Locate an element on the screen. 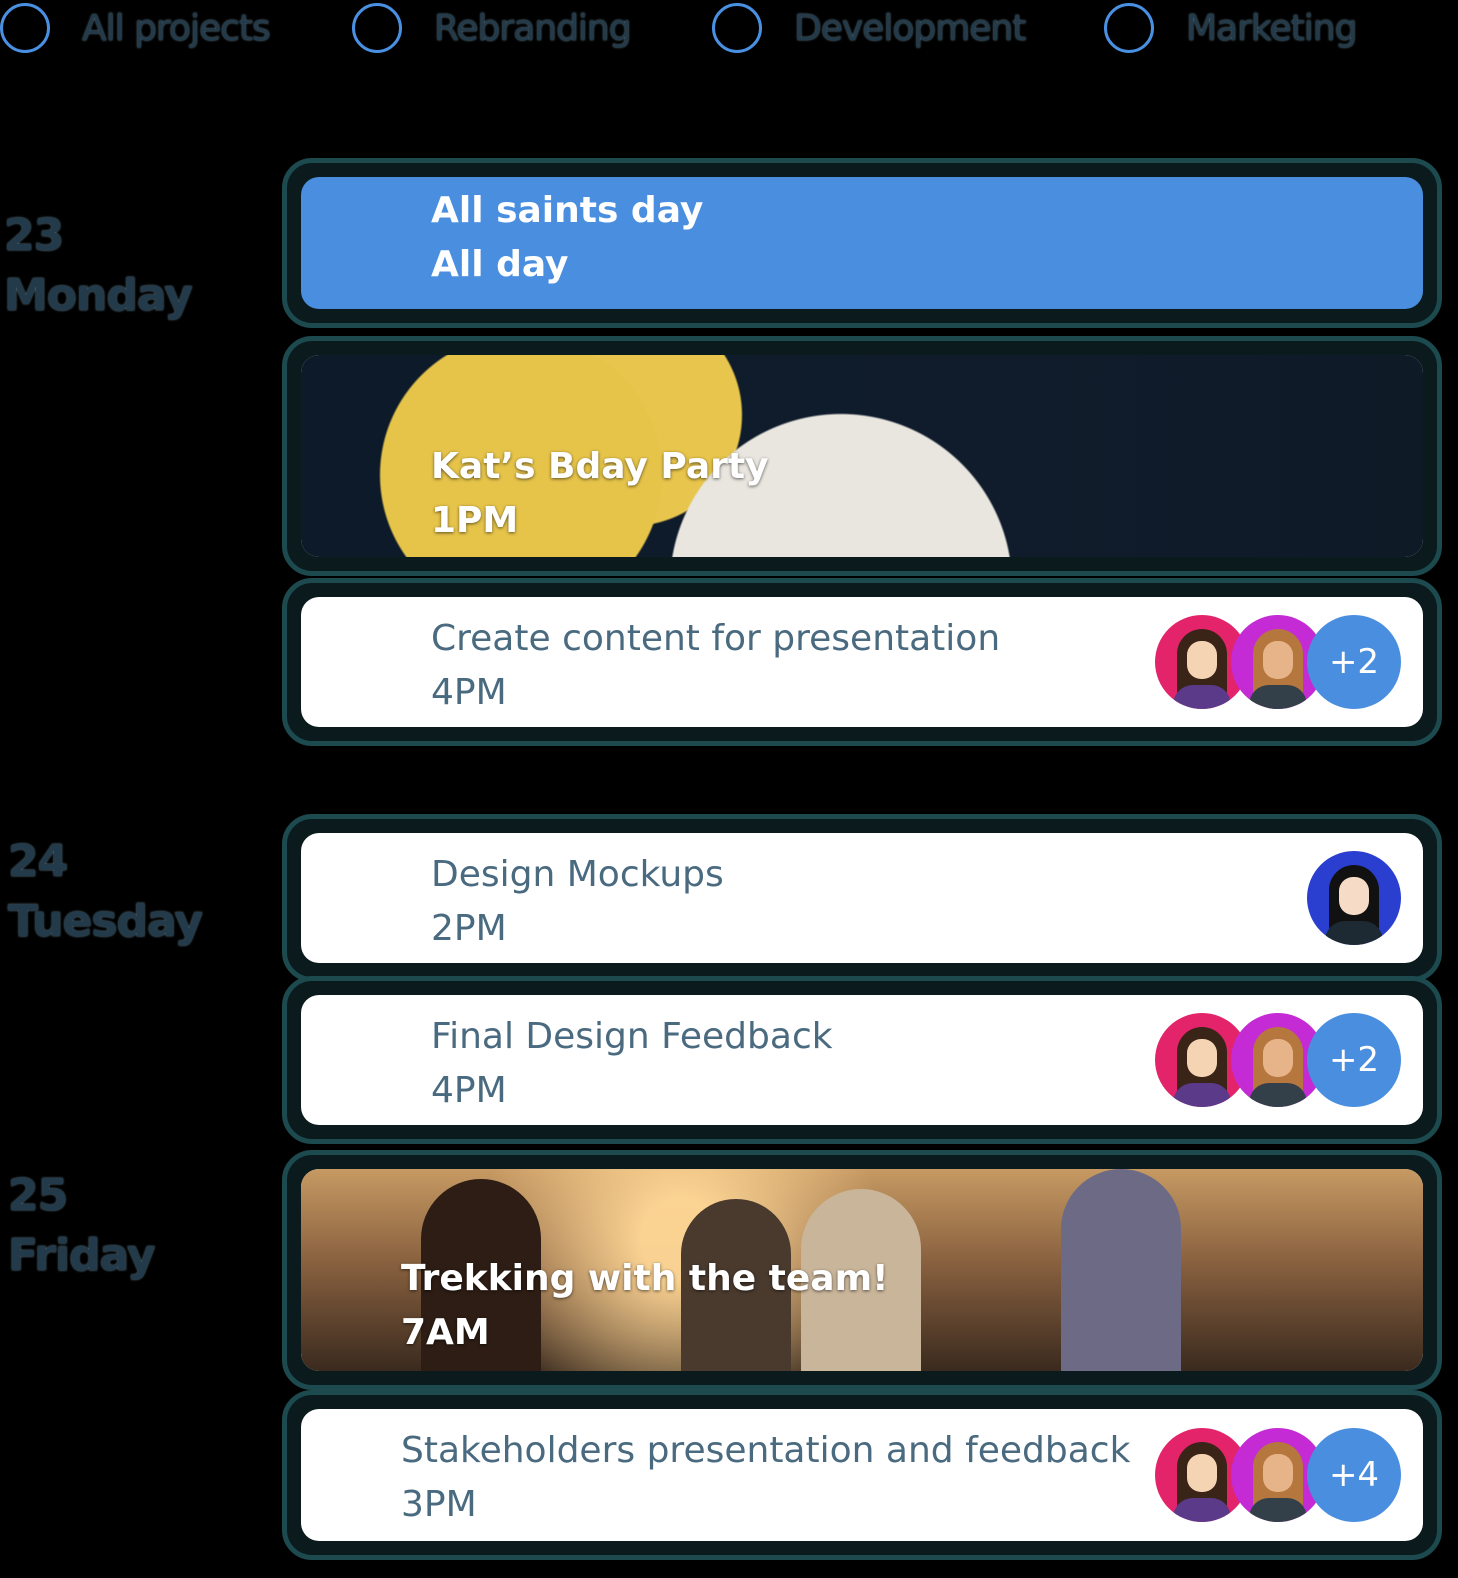  filter-development: Development is located at coordinates (869, 28).